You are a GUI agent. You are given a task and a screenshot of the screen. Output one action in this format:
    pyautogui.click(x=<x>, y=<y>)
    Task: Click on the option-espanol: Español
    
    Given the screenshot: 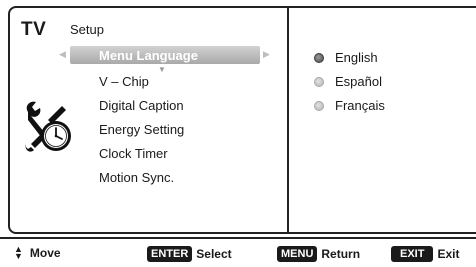 What is the action you would take?
    pyautogui.click(x=348, y=81)
    